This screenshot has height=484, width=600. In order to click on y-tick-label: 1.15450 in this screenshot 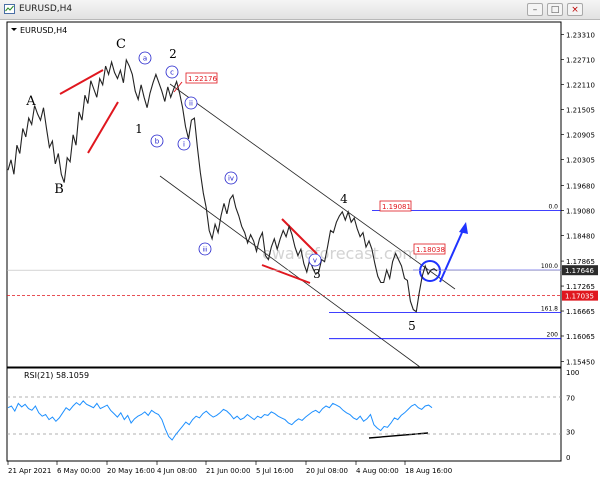, I will do `click(580, 363)`.